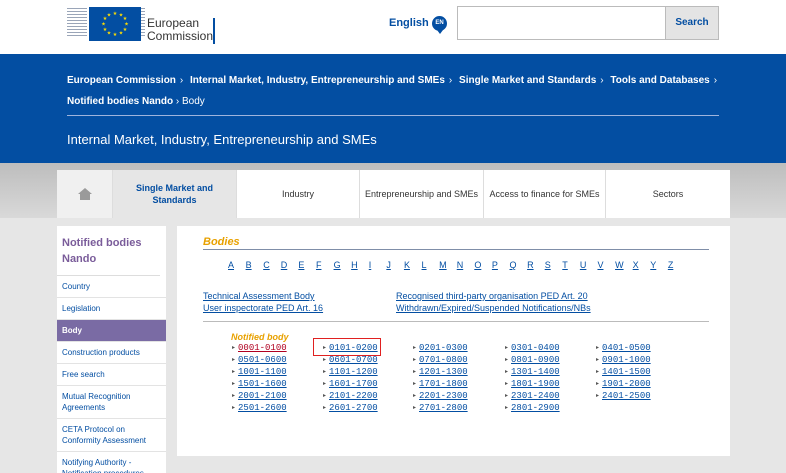 The width and height of the screenshot is (786, 473). I want to click on range-link-1901-2000: 1901-2000, so click(623, 384).